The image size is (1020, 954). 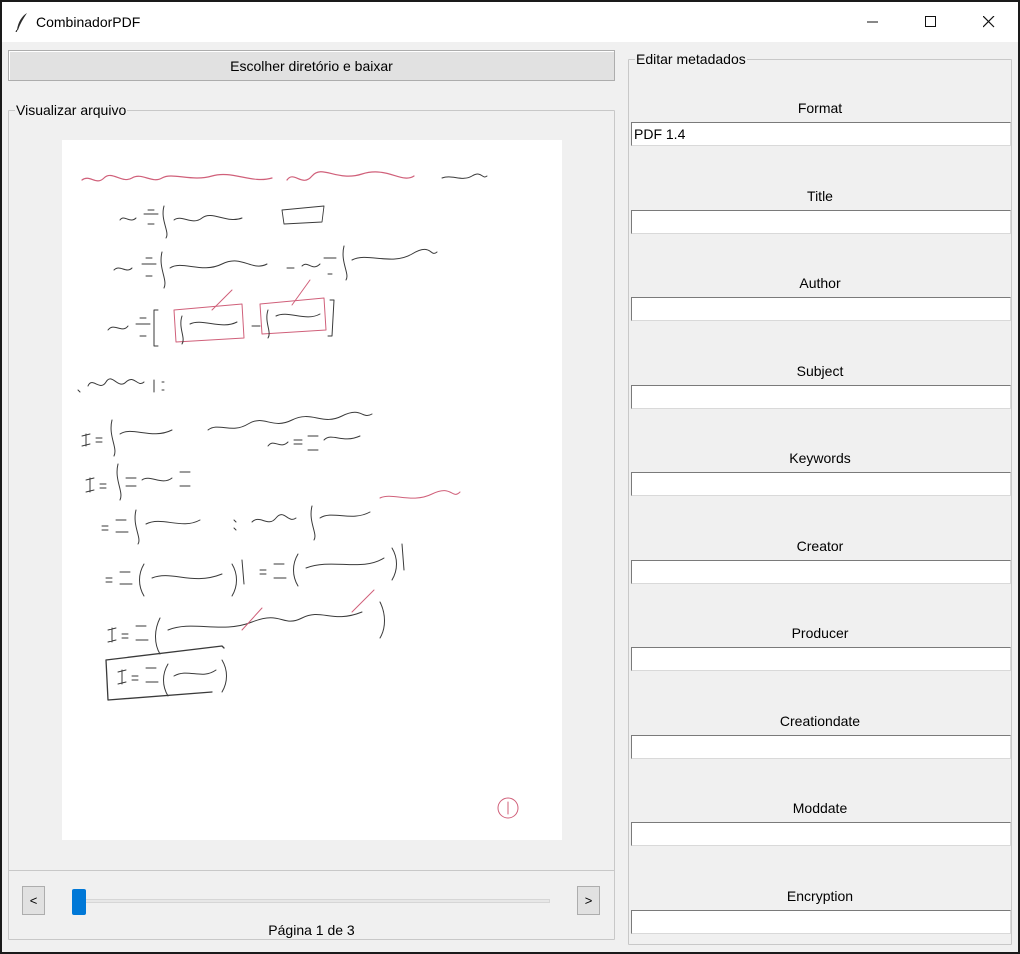 What do you see at coordinates (71, 110) in the screenshot?
I see `preview-group-title: Visualizar arquivo` at bounding box center [71, 110].